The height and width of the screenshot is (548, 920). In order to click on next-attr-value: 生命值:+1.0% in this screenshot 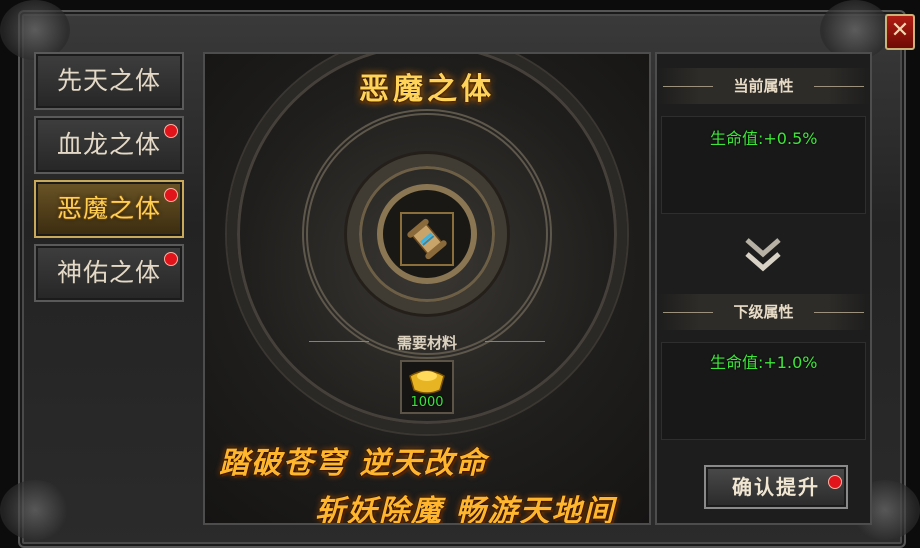, I will do `click(764, 362)`.